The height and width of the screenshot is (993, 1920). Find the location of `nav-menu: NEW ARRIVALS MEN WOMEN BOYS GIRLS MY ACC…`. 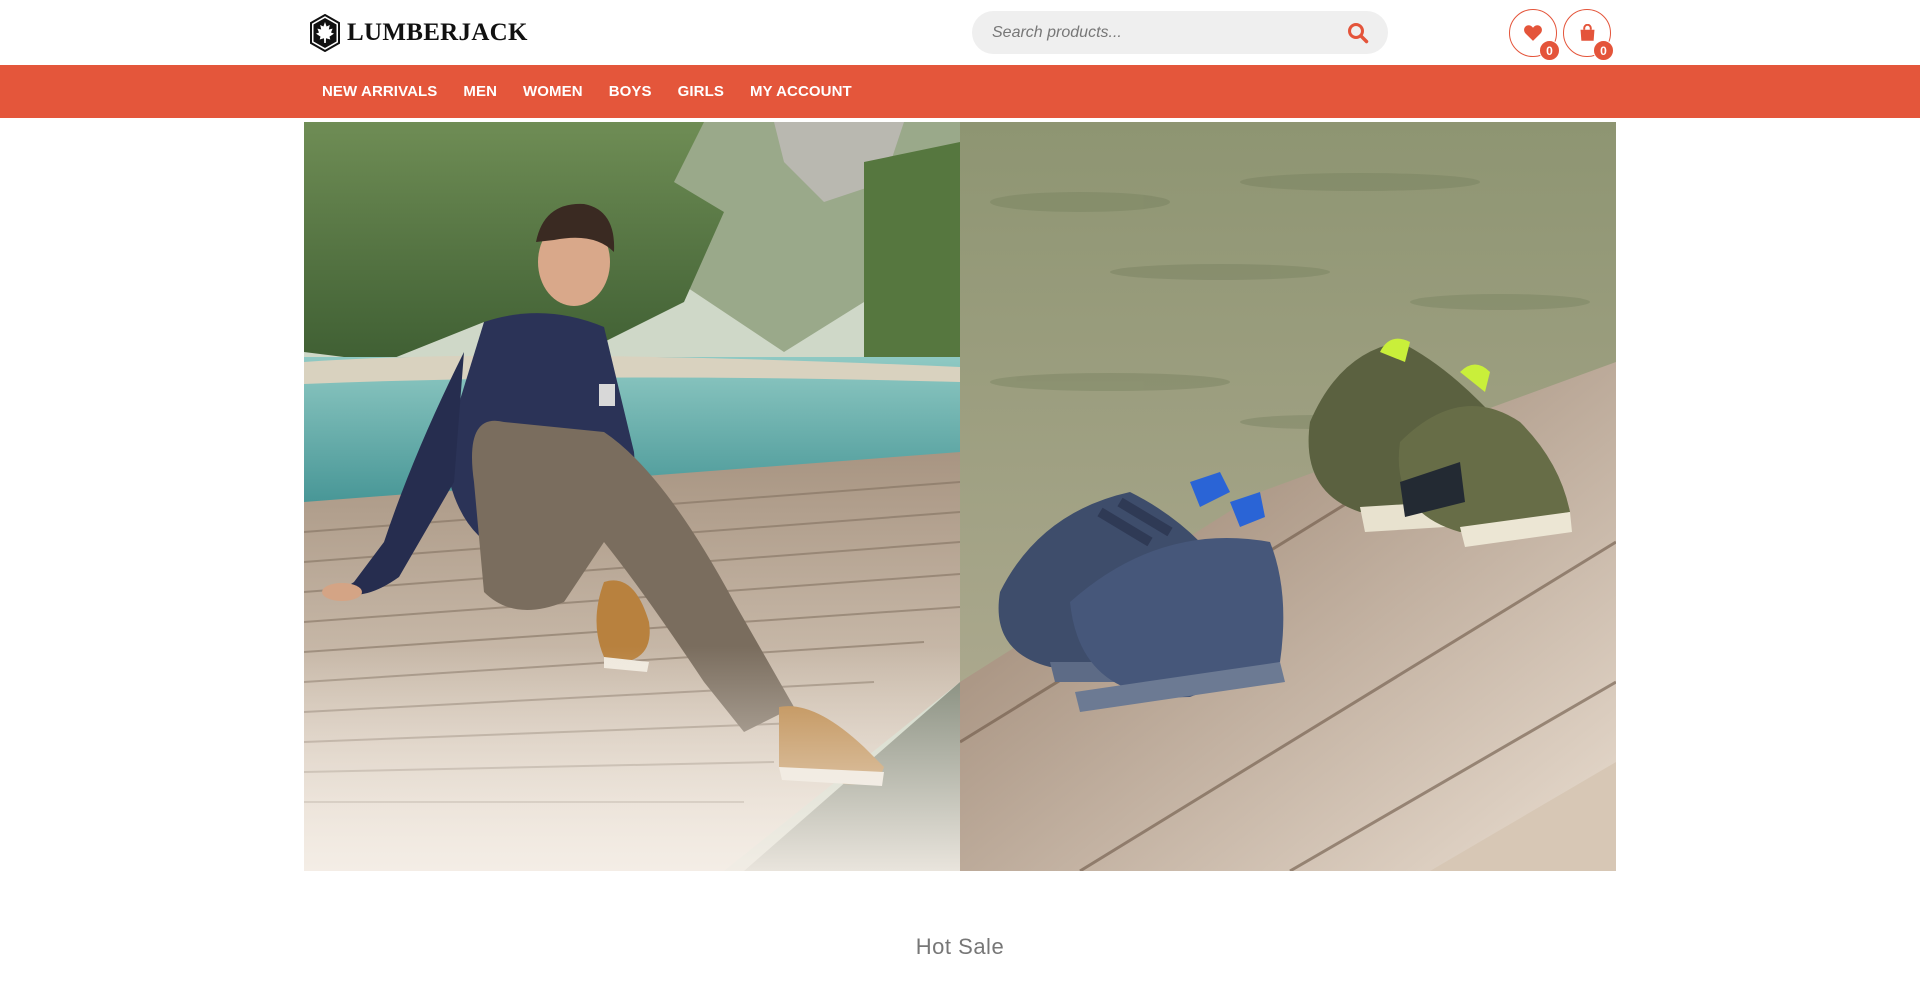

nav-menu: NEW ARRIVALS MEN WOMEN BOYS GIRLS MY ACC… is located at coordinates (587, 91).